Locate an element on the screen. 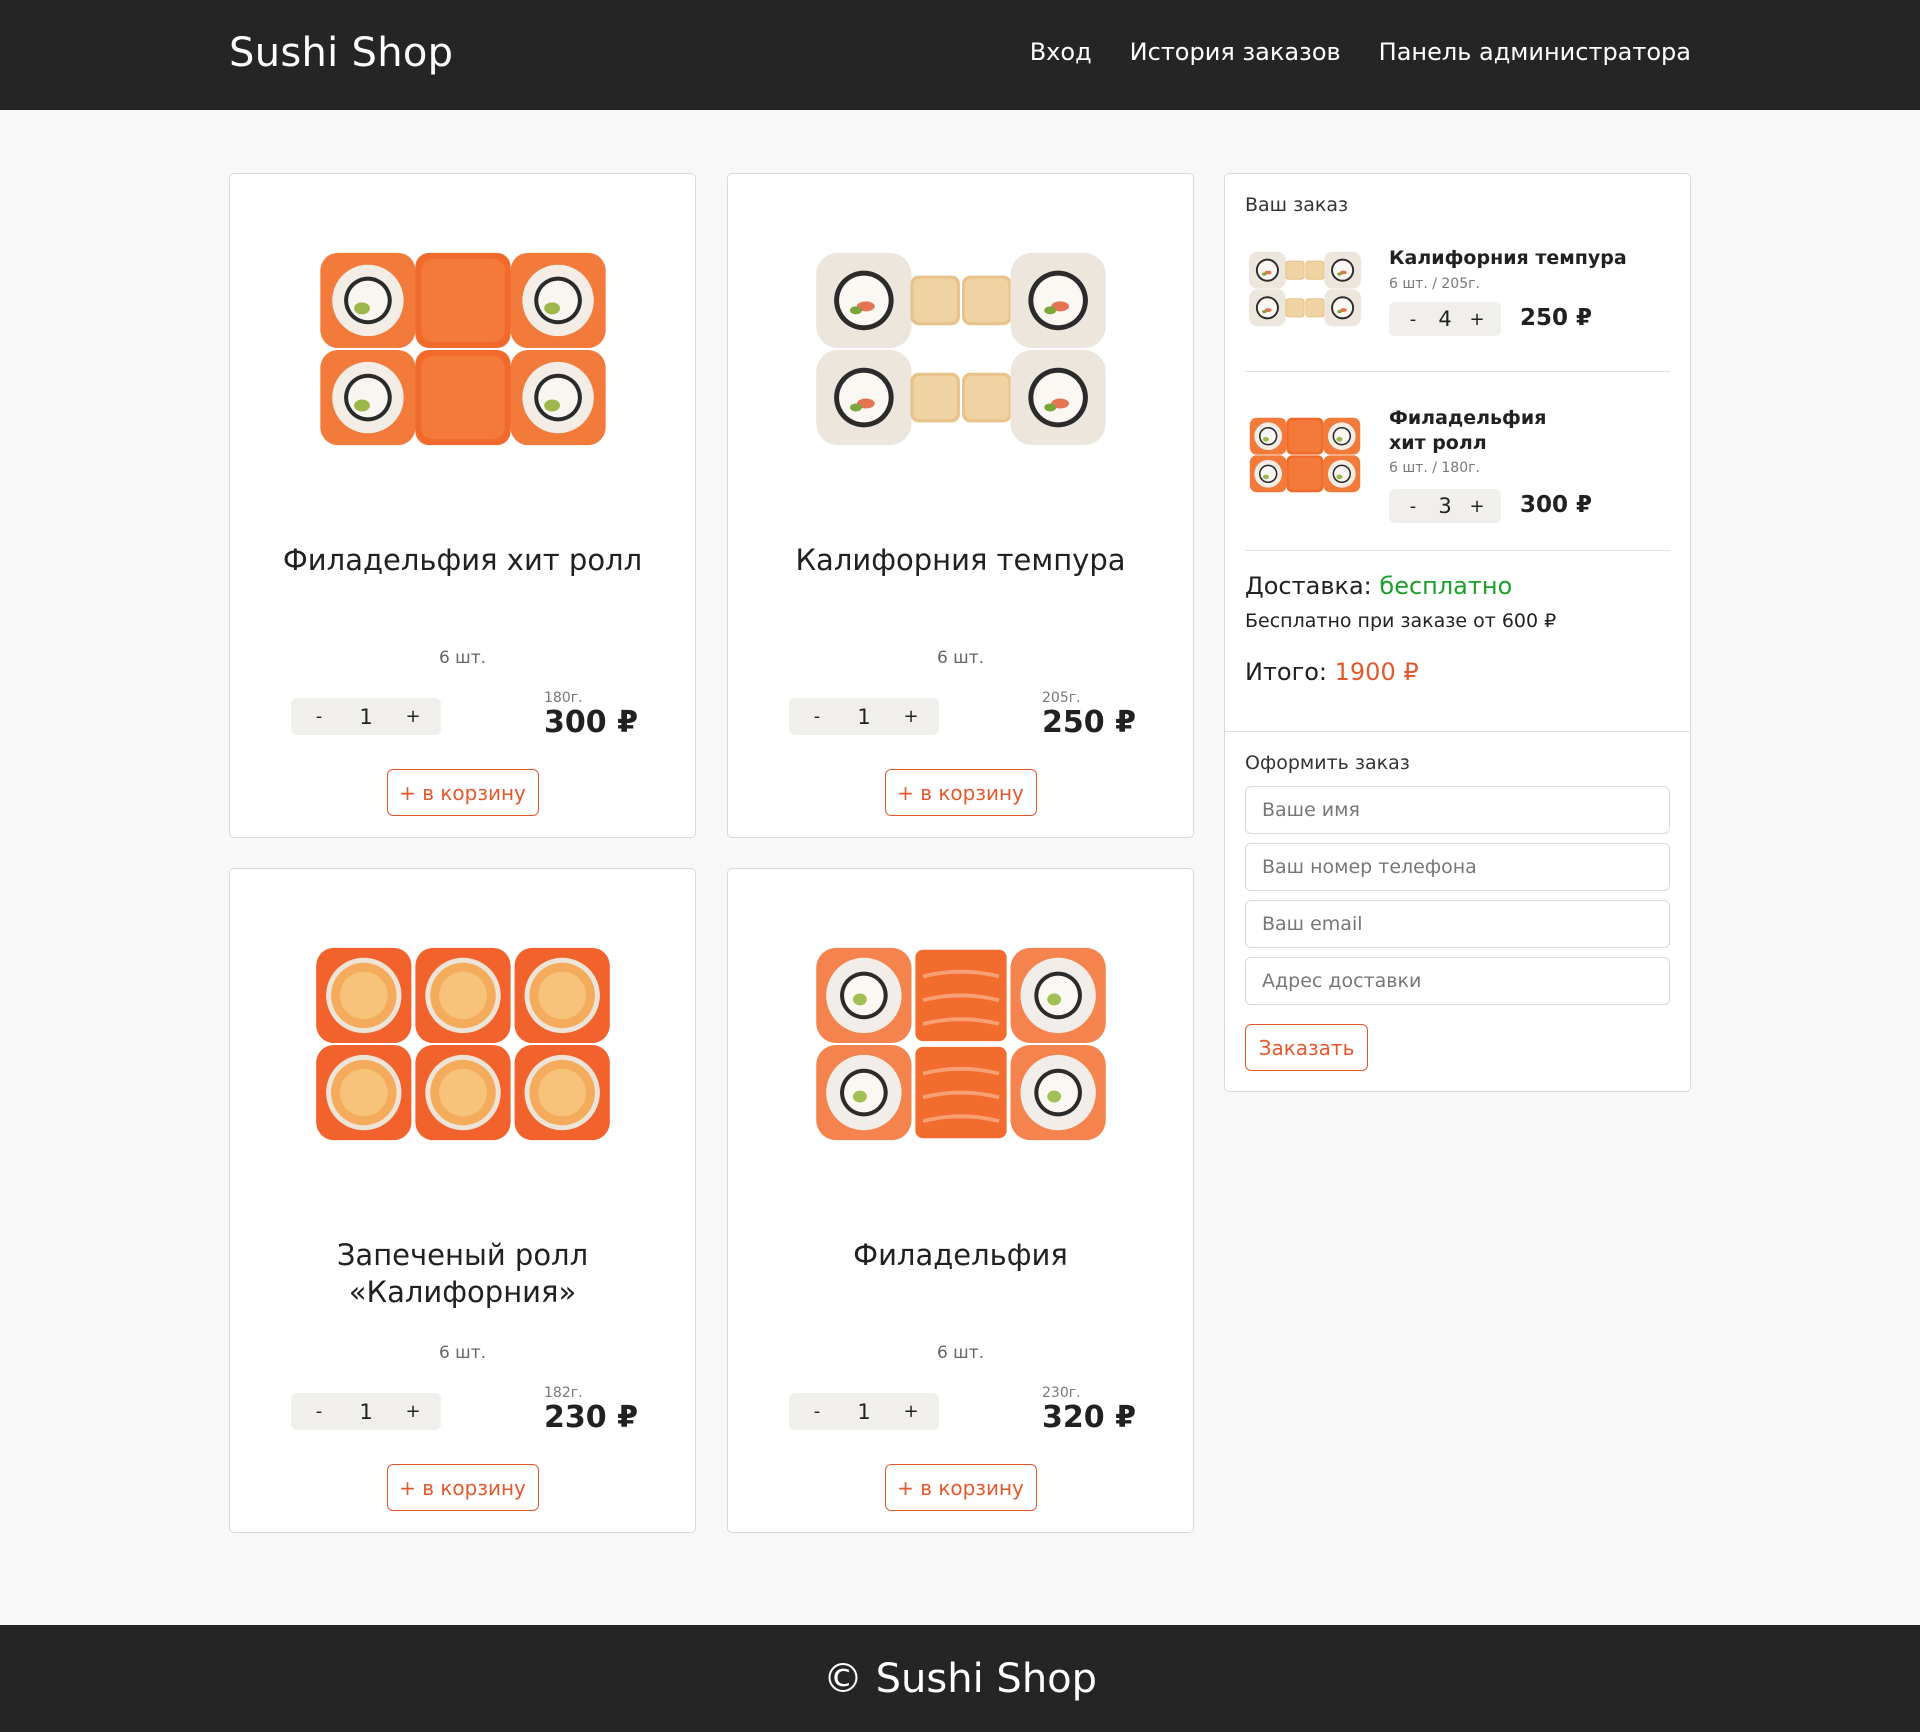 Image resolution: width=1920 pixels, height=1732 pixels. product-price: 230 ₽ is located at coordinates (591, 1417).